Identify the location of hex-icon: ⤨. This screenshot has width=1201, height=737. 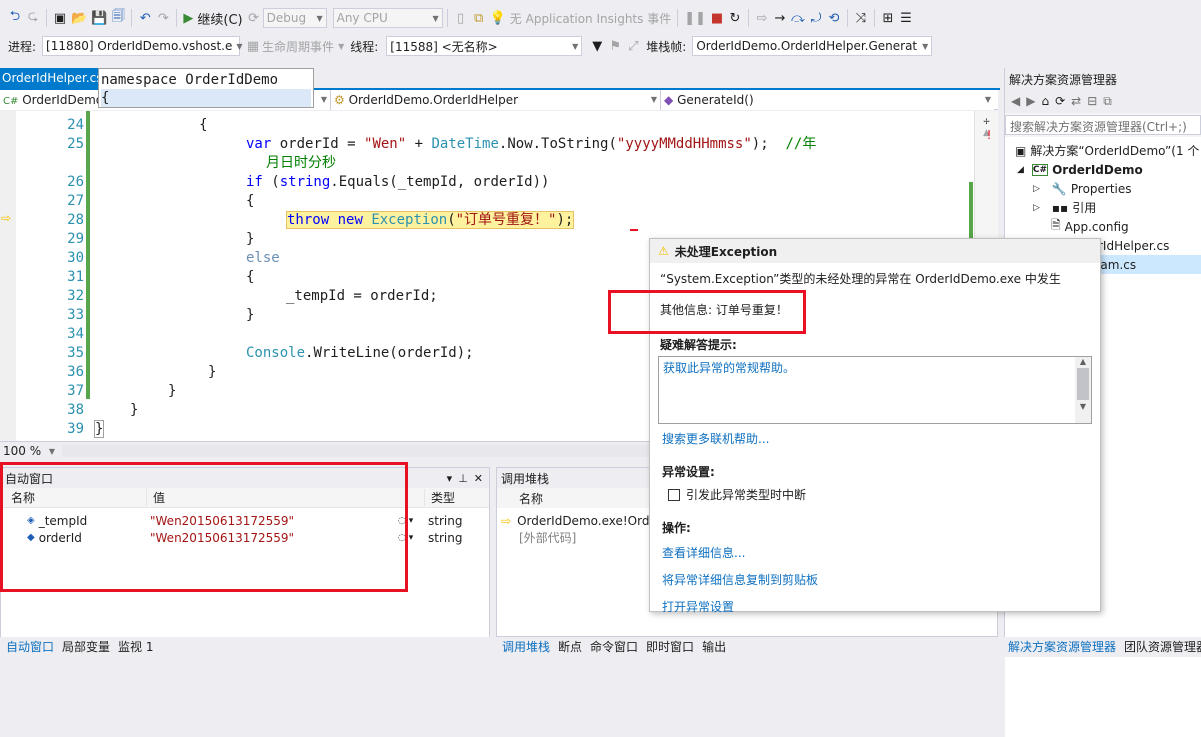
(861, 18).